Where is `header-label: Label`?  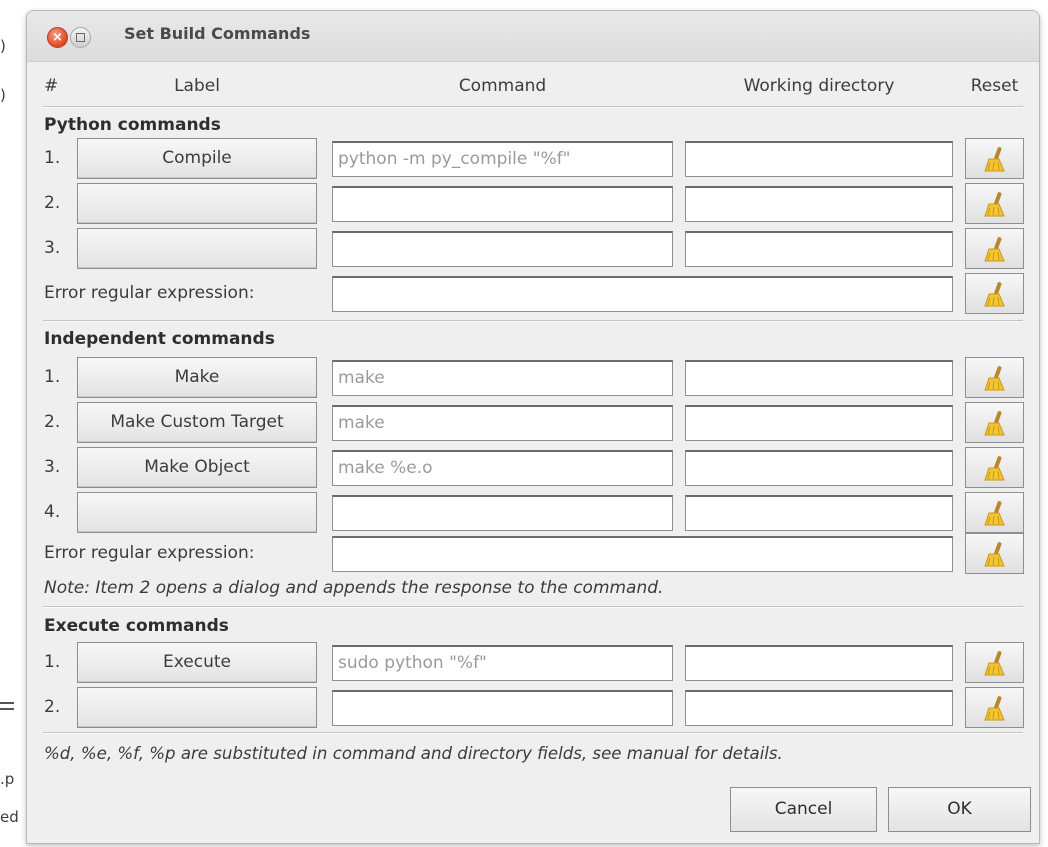
header-label: Label is located at coordinates (197, 86).